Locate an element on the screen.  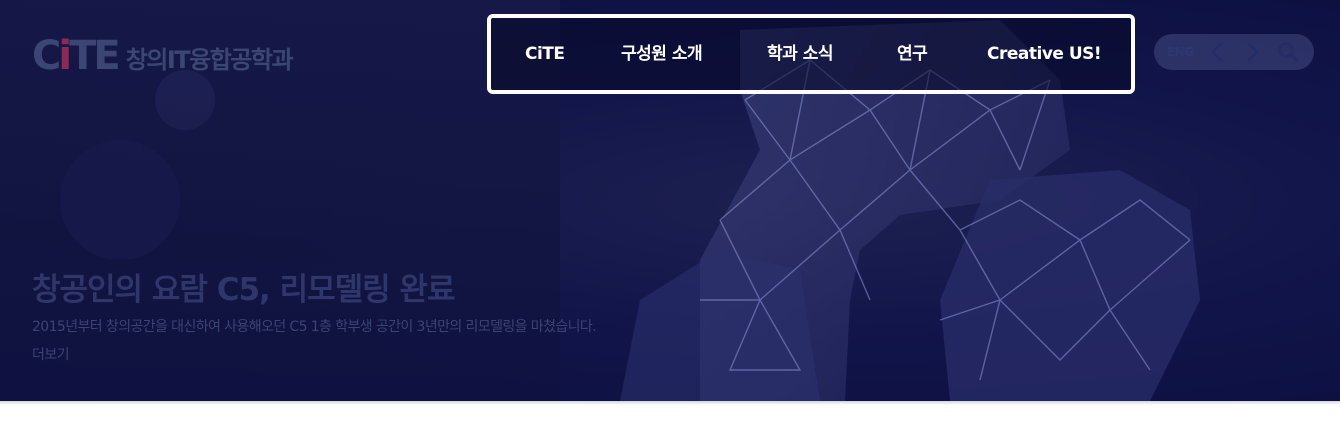
utility-bar: ENG is located at coordinates (1234, 52).